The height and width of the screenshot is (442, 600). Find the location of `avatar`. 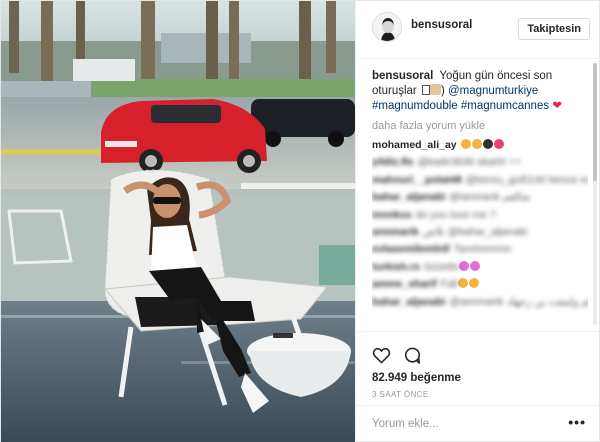

avatar is located at coordinates (387, 27).